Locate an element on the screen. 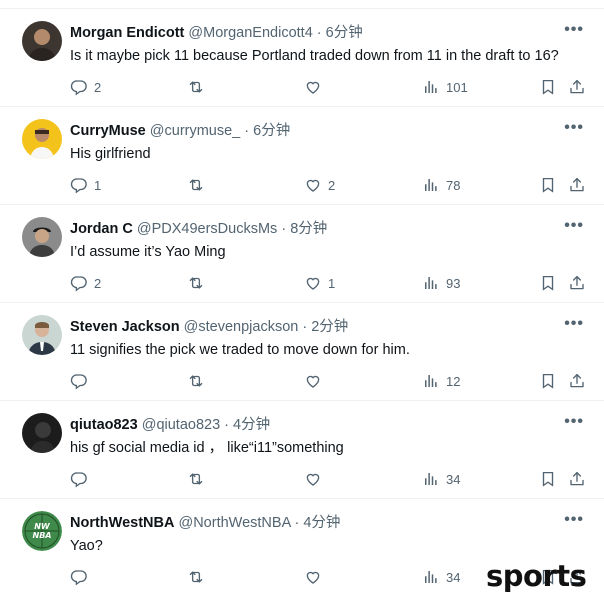  reply-button: 1 is located at coordinates (85, 185).